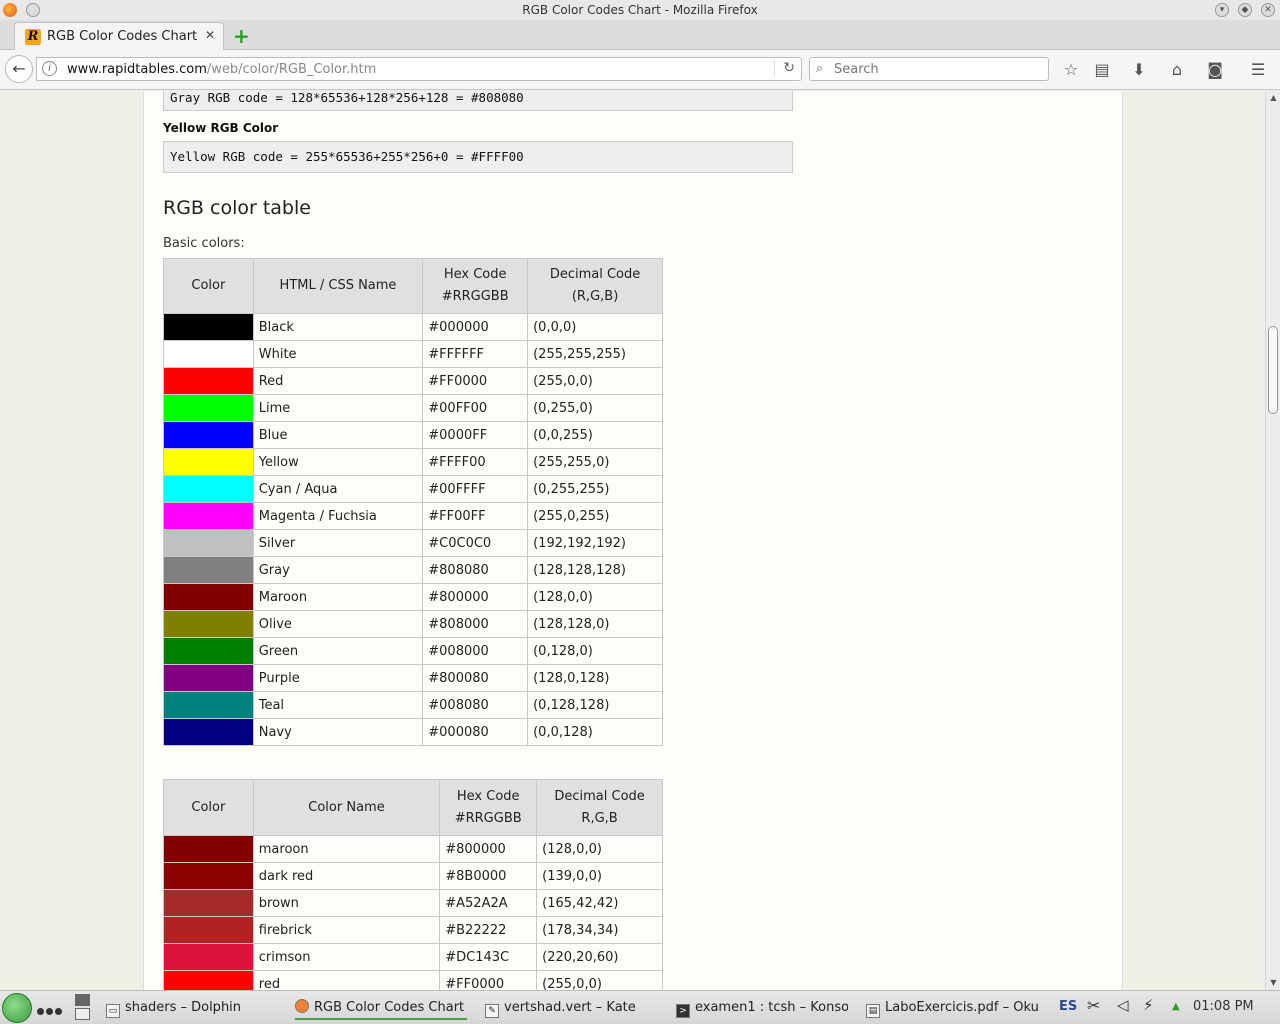  I want to click on reload-icon: ↻, so click(784, 68).